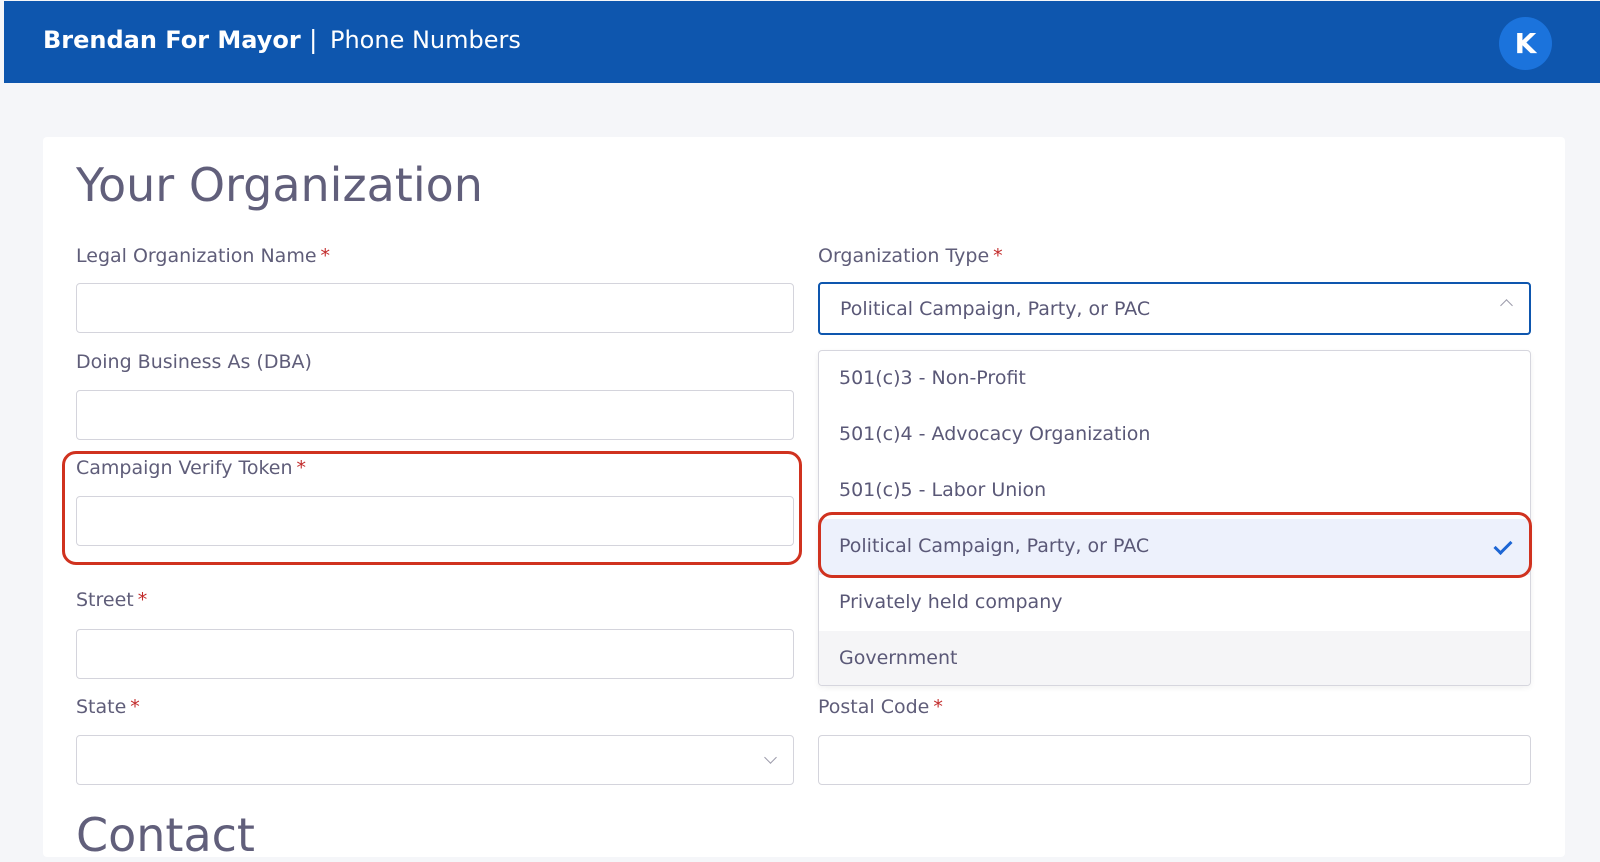 This screenshot has width=1600, height=862. What do you see at coordinates (1174, 603) in the screenshot?
I see `org-type-option-private: Privately held company` at bounding box center [1174, 603].